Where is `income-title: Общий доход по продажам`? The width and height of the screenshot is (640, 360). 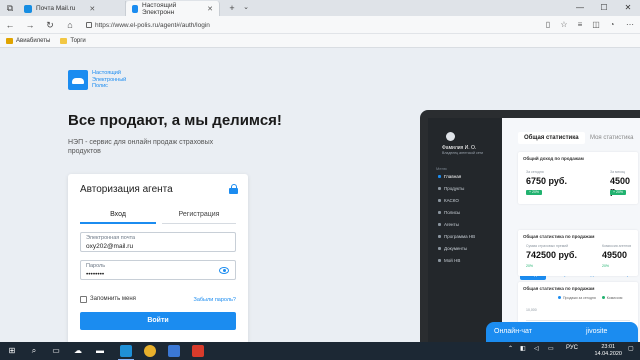 income-title: Общий доход по продажам is located at coordinates (553, 158).